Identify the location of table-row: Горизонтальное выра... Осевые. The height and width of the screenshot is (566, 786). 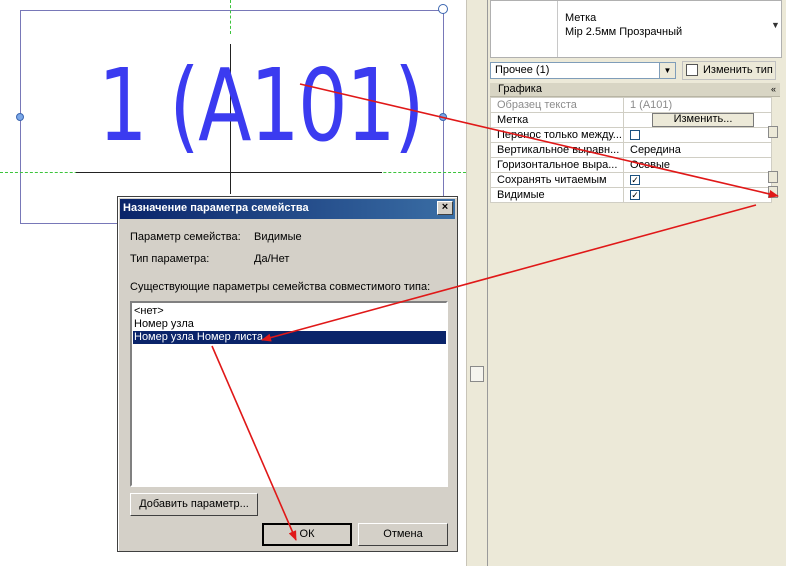
(631, 165).